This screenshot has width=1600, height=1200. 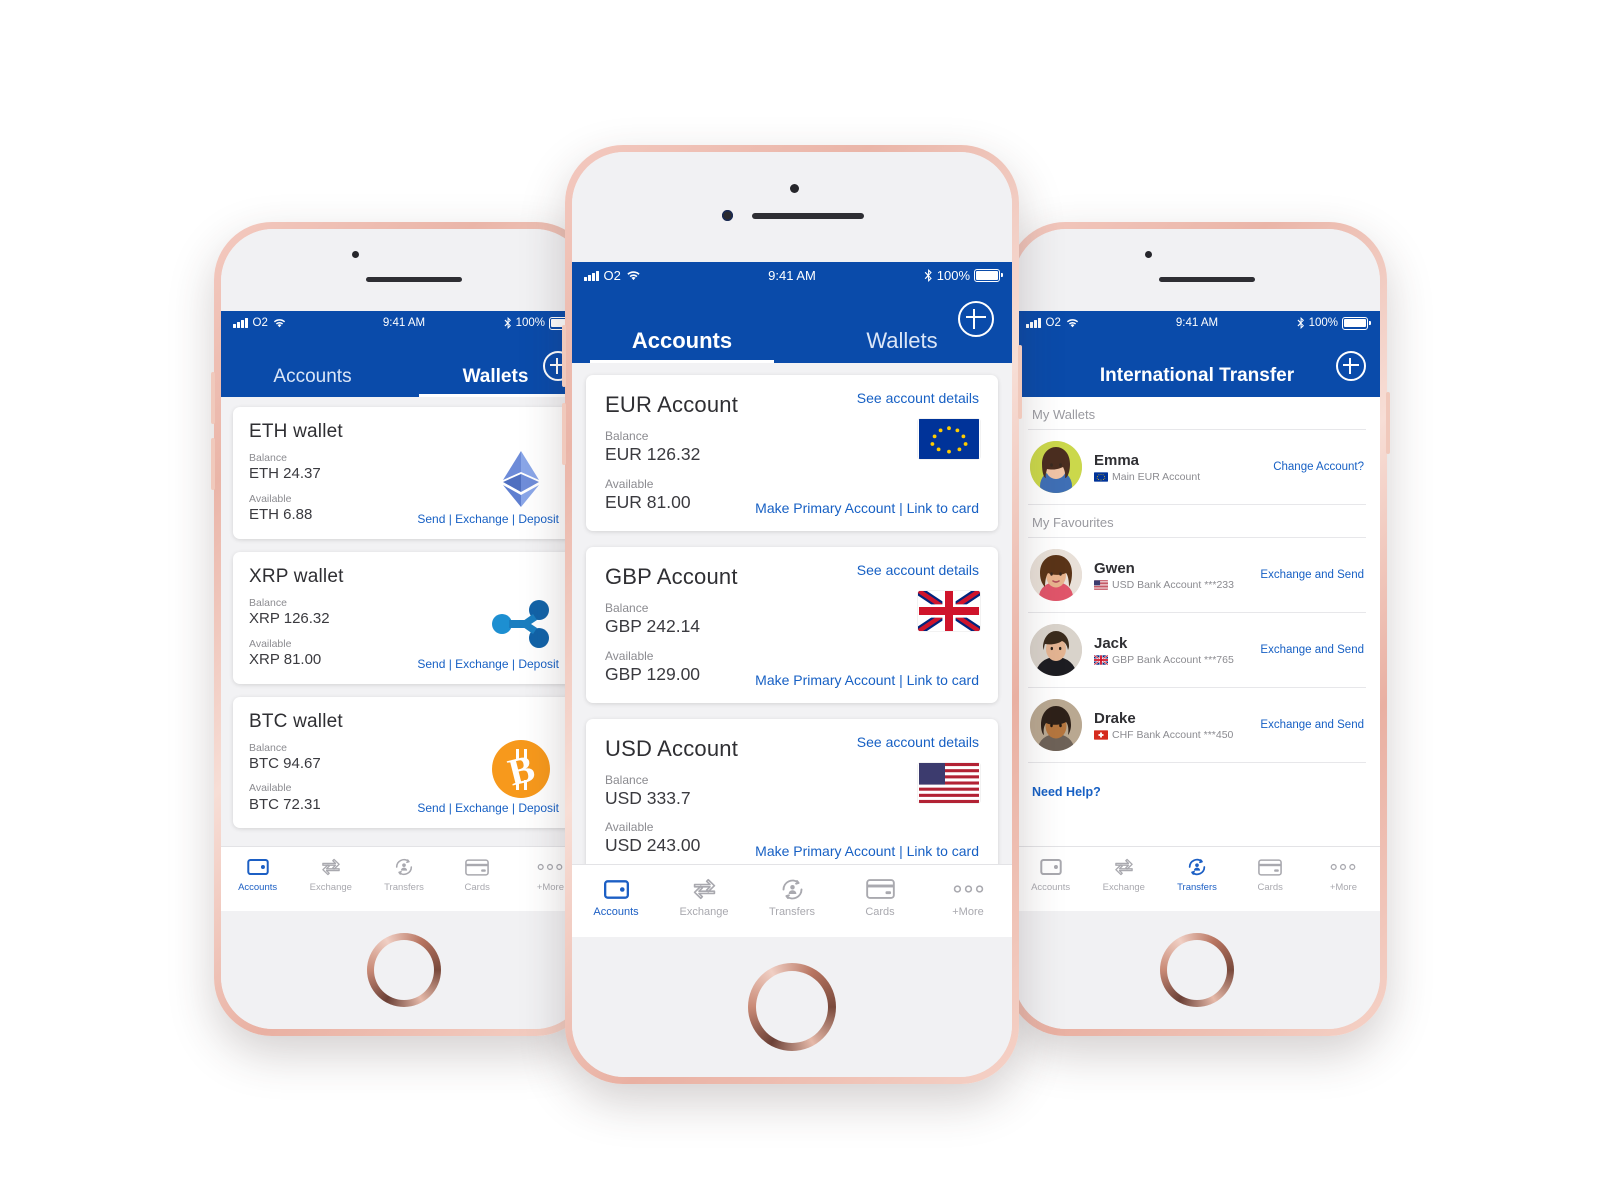 What do you see at coordinates (1197, 467) in the screenshot?
I see `list-item: Emma Main EUR Account Change Account?` at bounding box center [1197, 467].